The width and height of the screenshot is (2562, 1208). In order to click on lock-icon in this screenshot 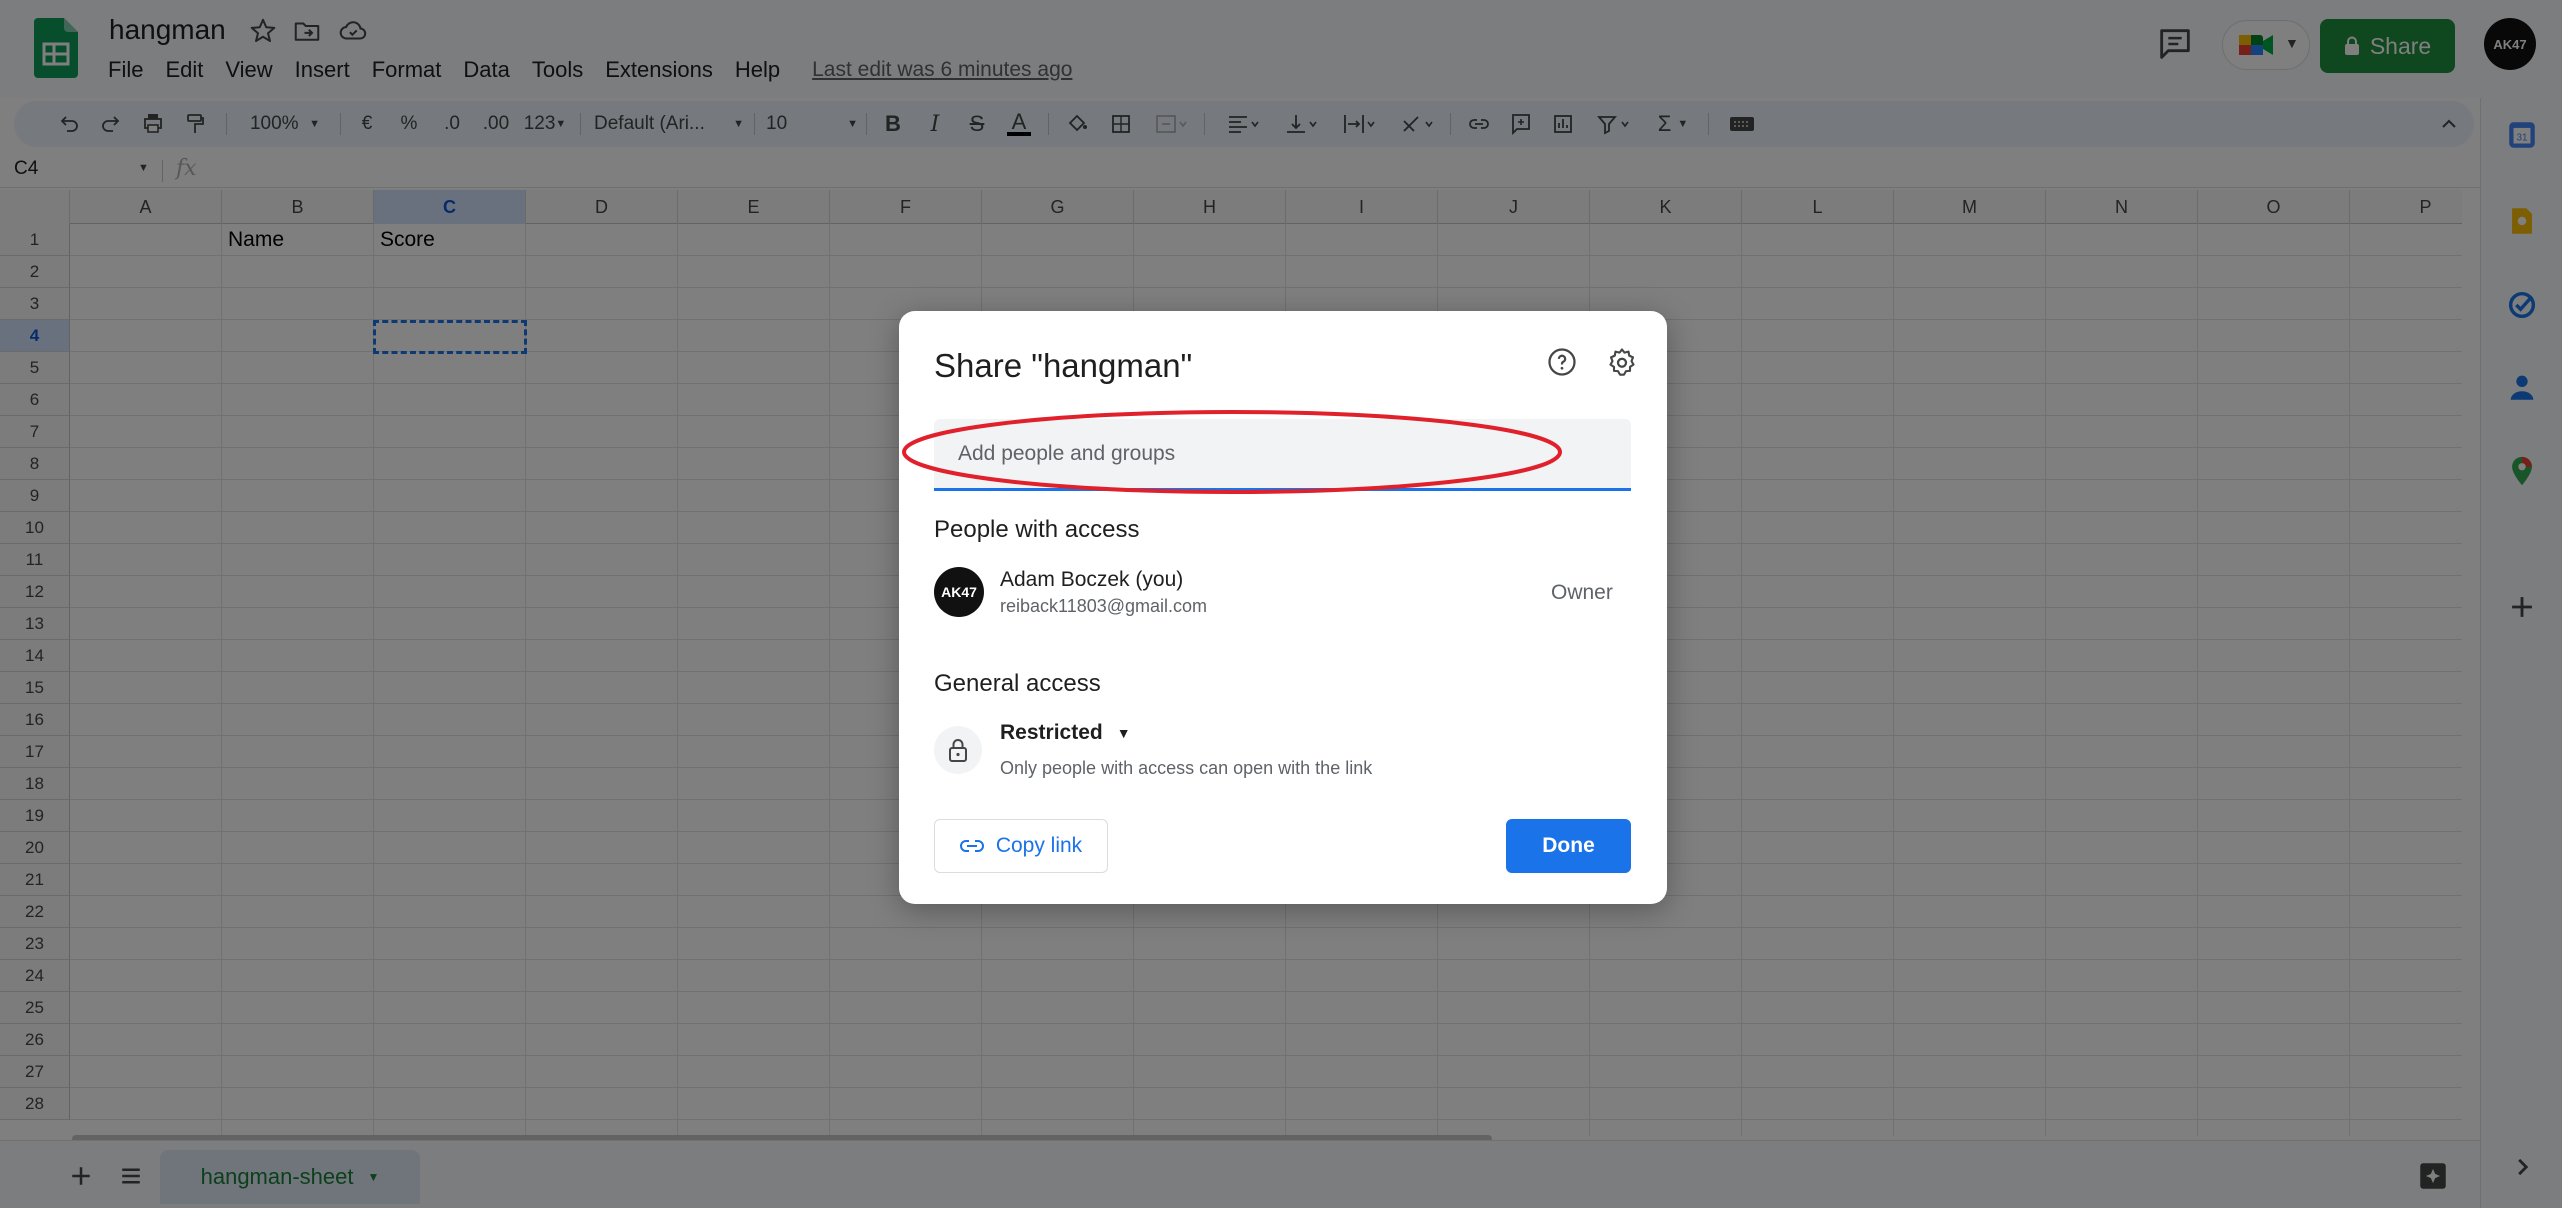, I will do `click(958, 750)`.